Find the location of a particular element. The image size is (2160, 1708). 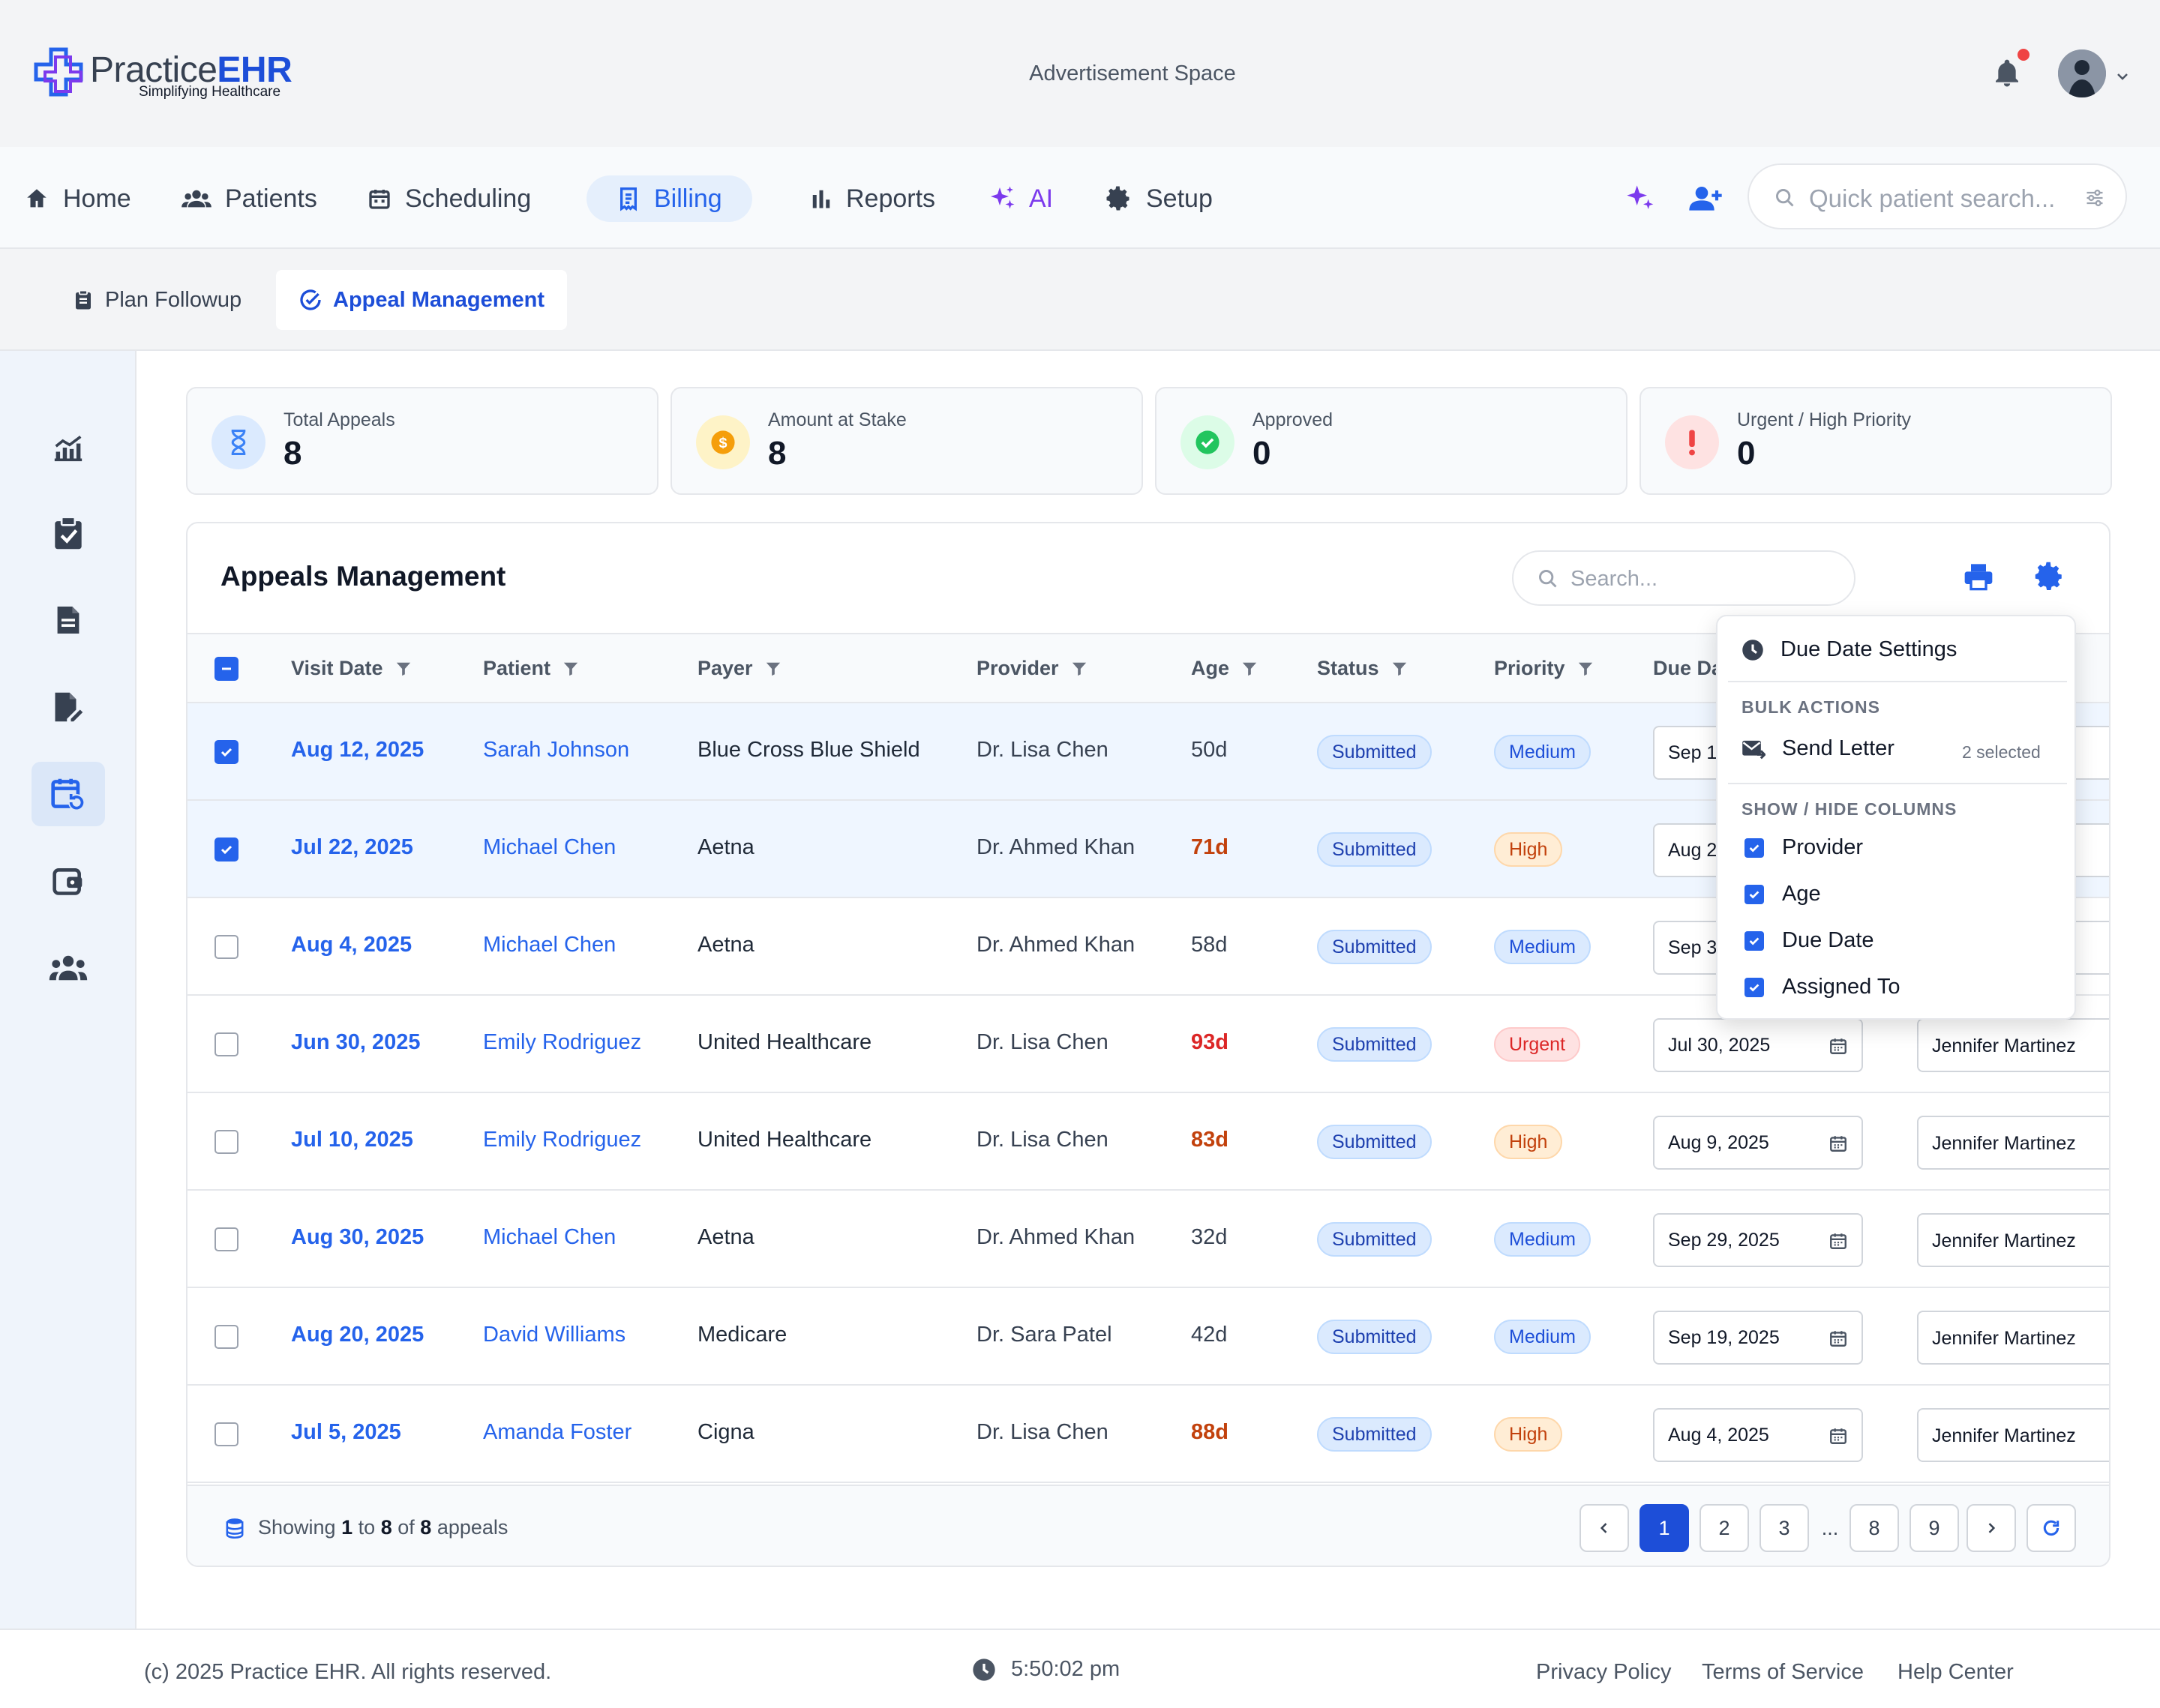

column-header-status: Status is located at coordinates (1362, 668).